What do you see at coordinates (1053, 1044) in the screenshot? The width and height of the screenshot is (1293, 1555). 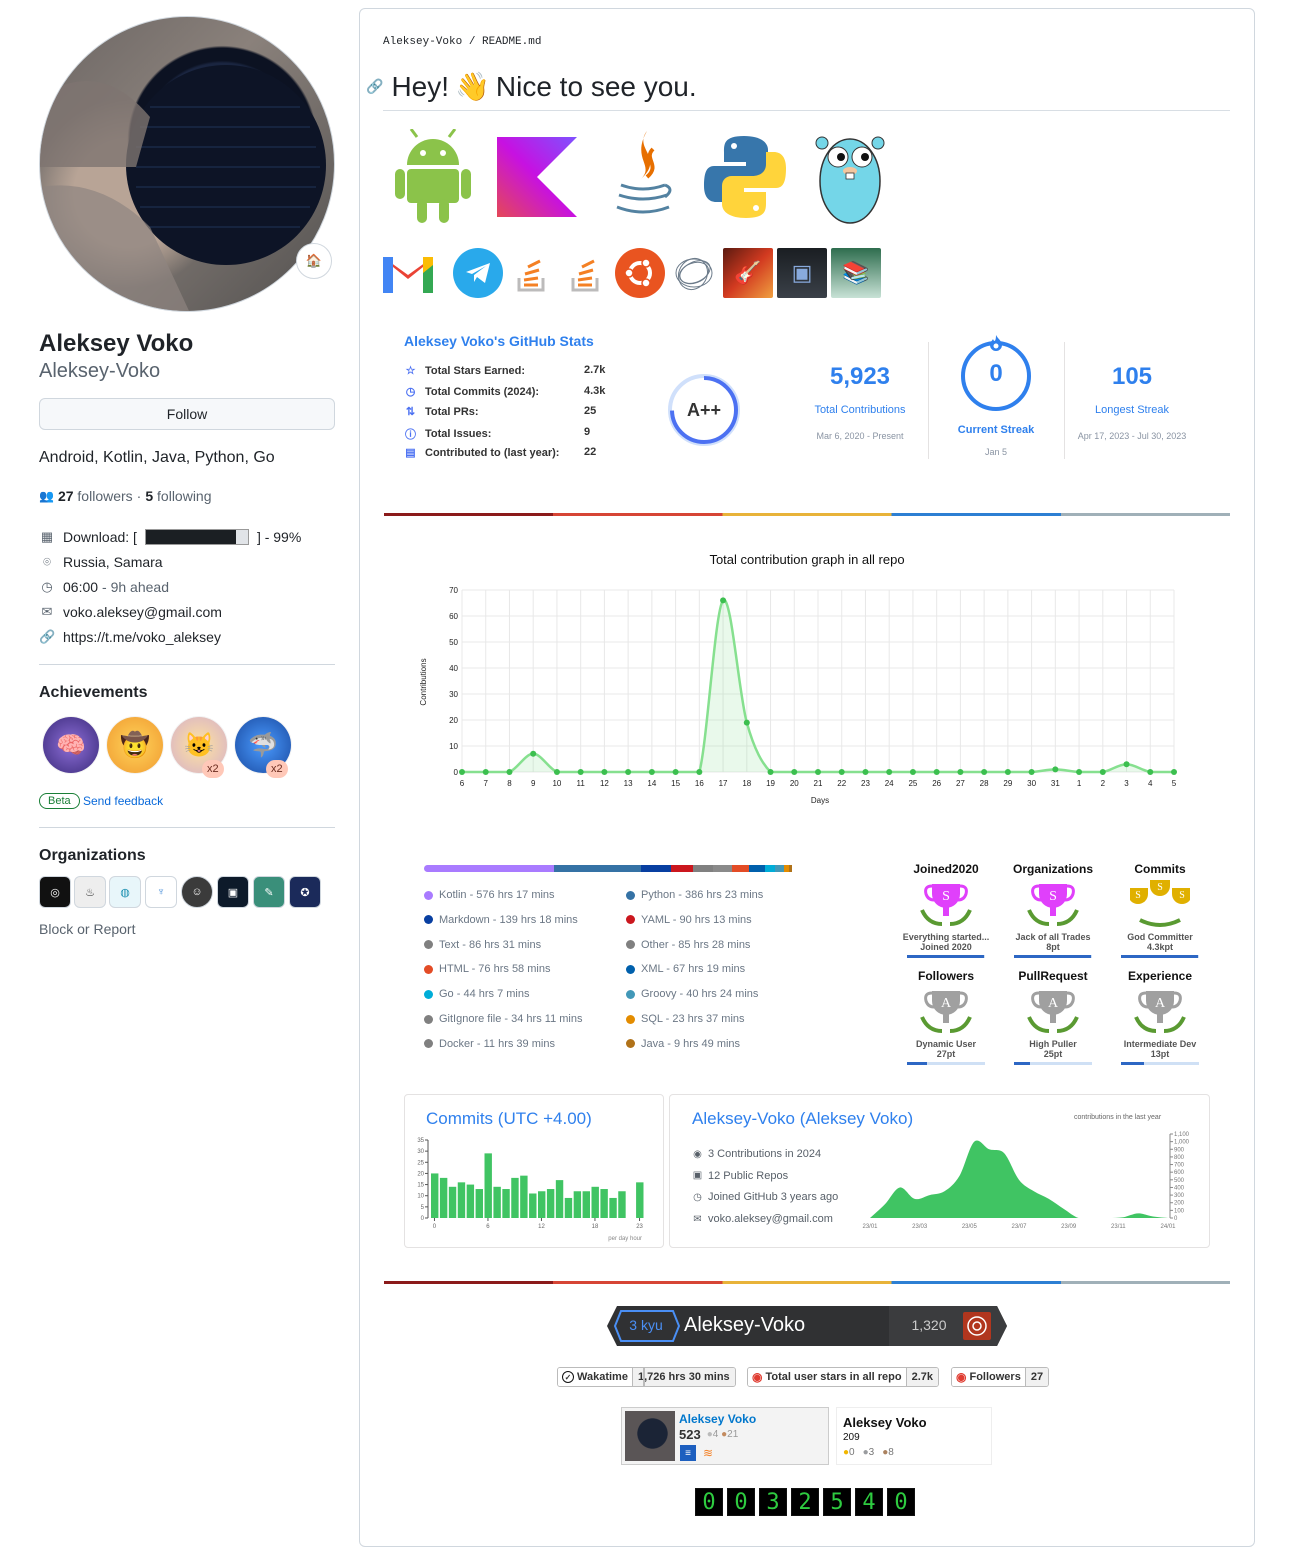 I see `trophy-name: High Puller` at bounding box center [1053, 1044].